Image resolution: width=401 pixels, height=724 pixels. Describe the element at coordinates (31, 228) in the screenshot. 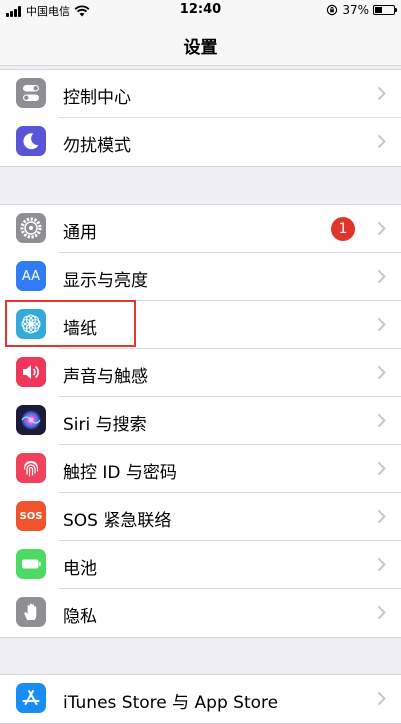

I see `gear-icon` at that location.